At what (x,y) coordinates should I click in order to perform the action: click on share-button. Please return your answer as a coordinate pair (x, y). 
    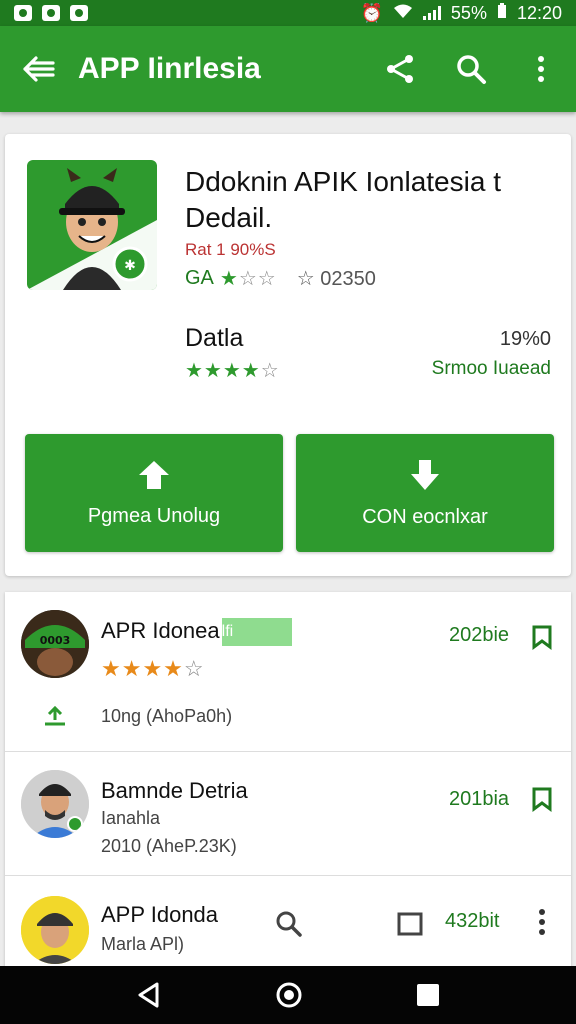
    Looking at the image, I should click on (401, 69).